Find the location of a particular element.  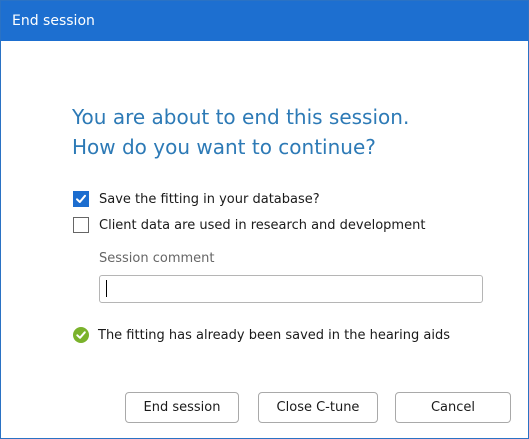

session-comment-input is located at coordinates (291, 289).